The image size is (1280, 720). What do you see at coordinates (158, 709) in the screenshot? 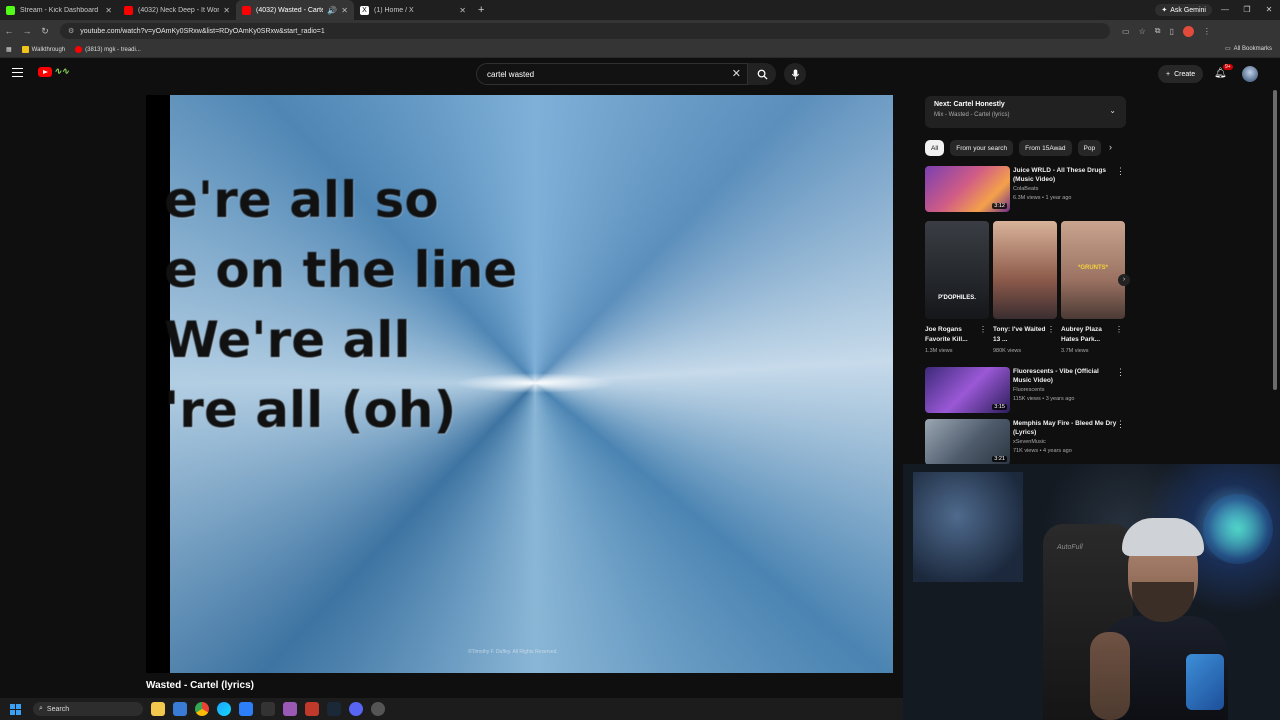
I see `file-explorer-icon` at bounding box center [158, 709].